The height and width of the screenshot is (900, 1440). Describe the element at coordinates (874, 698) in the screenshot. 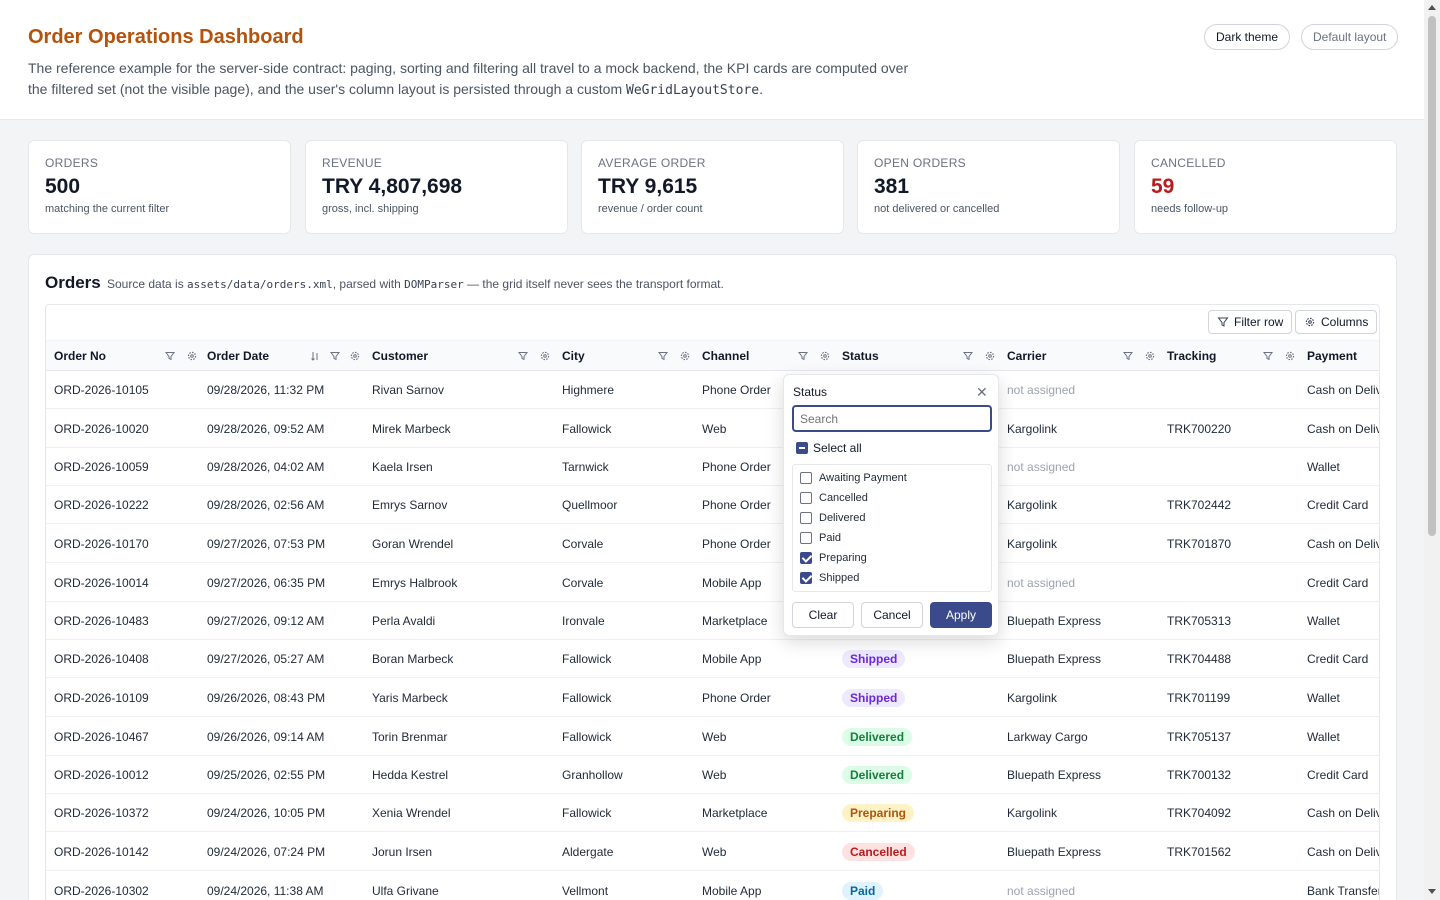

I see `status-badge: Shipped` at that location.